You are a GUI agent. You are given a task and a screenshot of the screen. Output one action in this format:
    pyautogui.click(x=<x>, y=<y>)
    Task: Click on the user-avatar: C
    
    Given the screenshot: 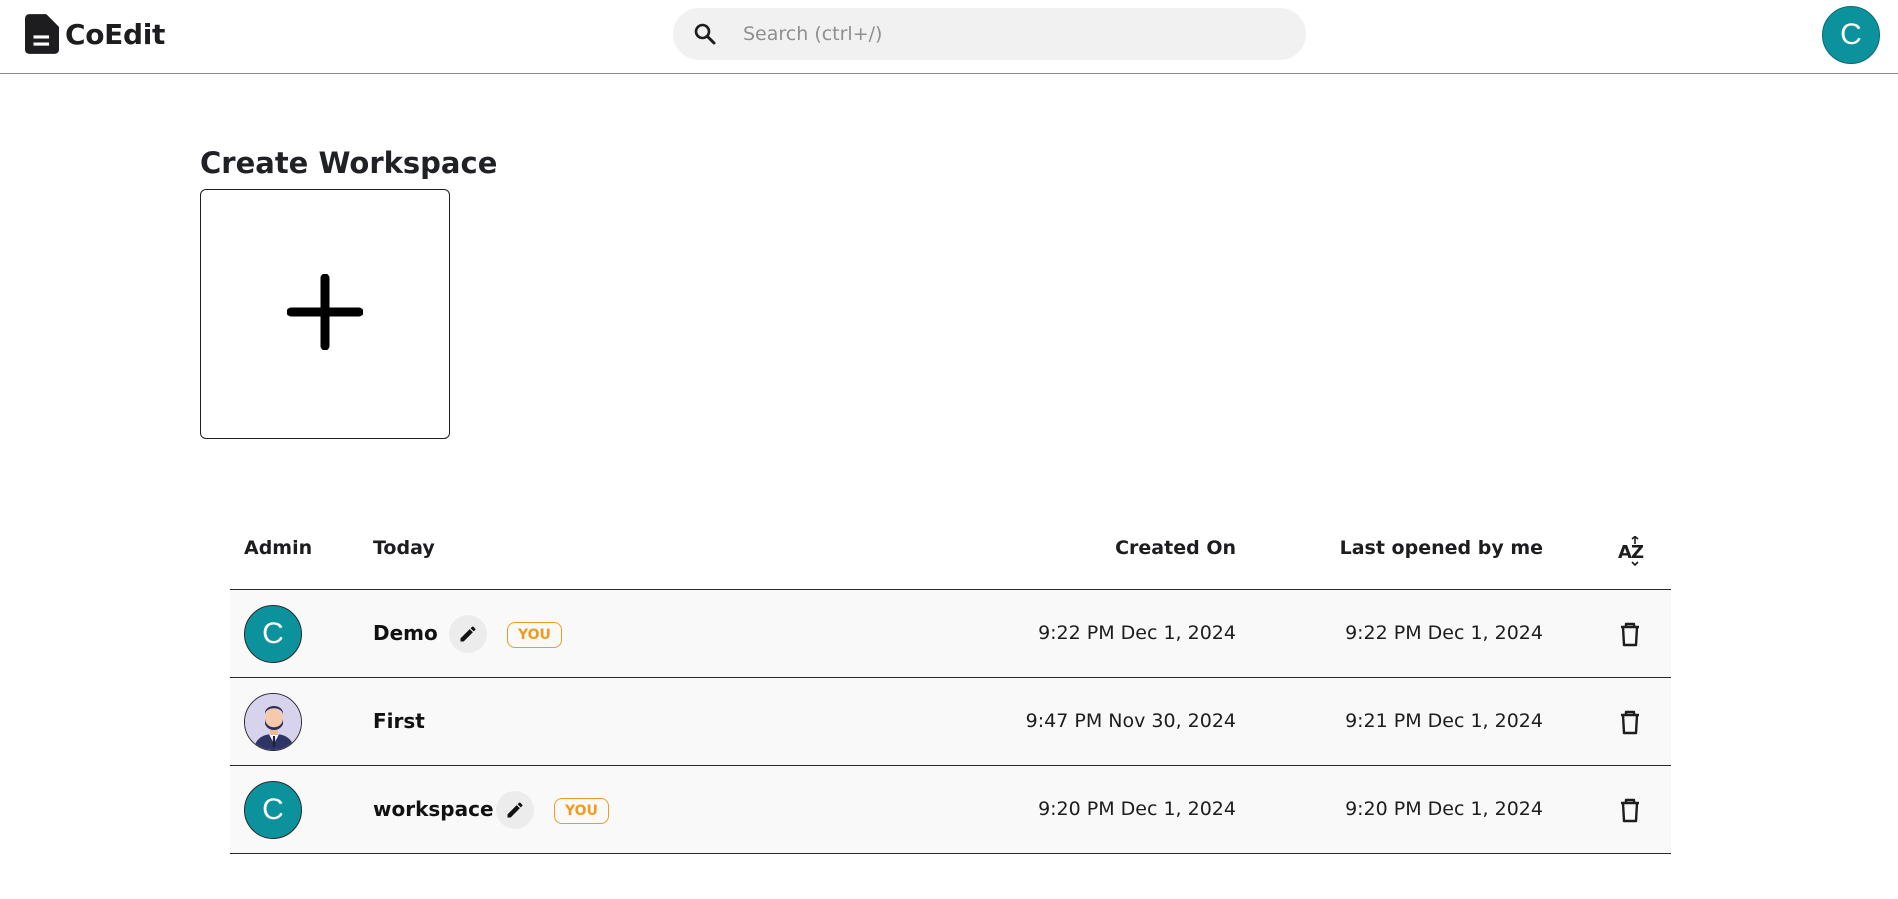 What is the action you would take?
    pyautogui.click(x=1851, y=35)
    